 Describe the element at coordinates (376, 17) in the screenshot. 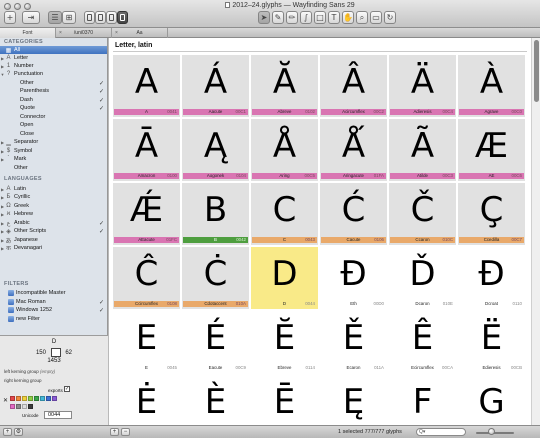

I see `measure-tool-button: ▭` at that location.